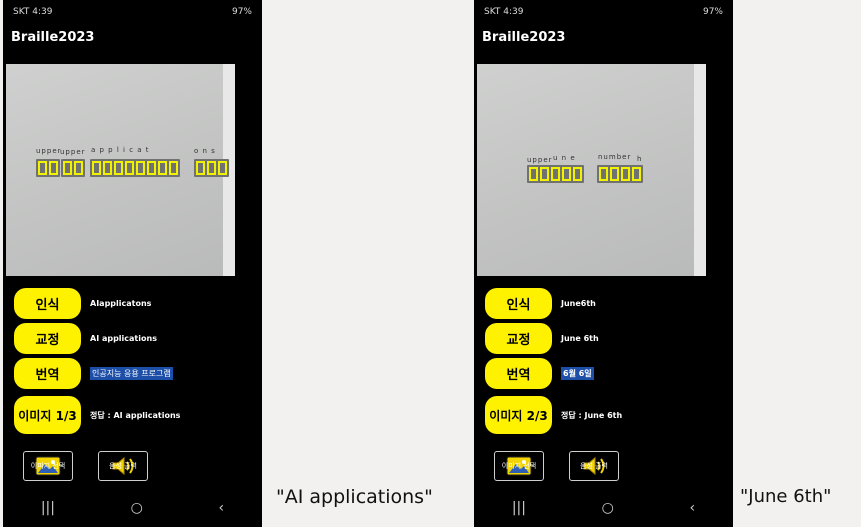  What do you see at coordinates (131, 373) in the screenshot?
I see `translate-result: 인공지능 응용 프로그램` at bounding box center [131, 373].